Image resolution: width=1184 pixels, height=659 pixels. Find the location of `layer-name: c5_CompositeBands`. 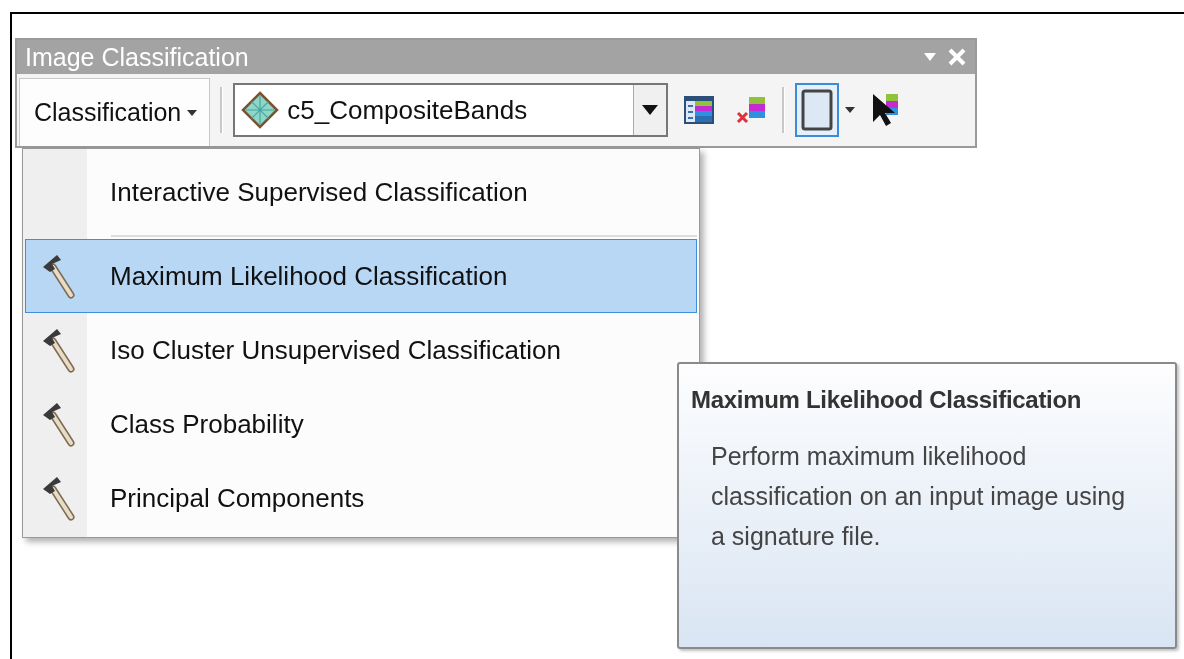

layer-name: c5_CompositeBands is located at coordinates (407, 110).